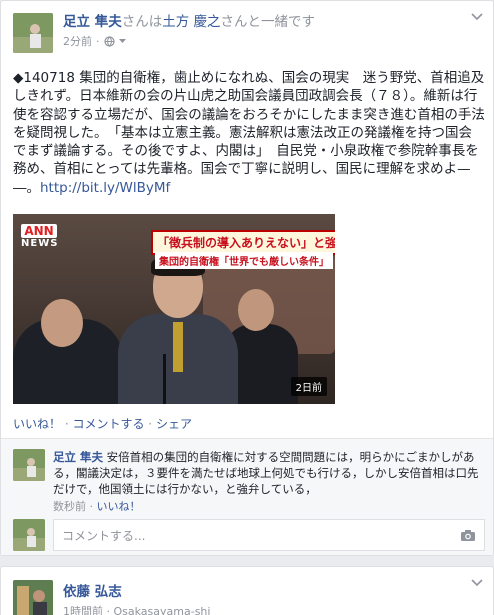 This screenshot has width=494, height=615. What do you see at coordinates (308, 386) in the screenshot?
I see `photo-age-badge: 2日前` at bounding box center [308, 386].